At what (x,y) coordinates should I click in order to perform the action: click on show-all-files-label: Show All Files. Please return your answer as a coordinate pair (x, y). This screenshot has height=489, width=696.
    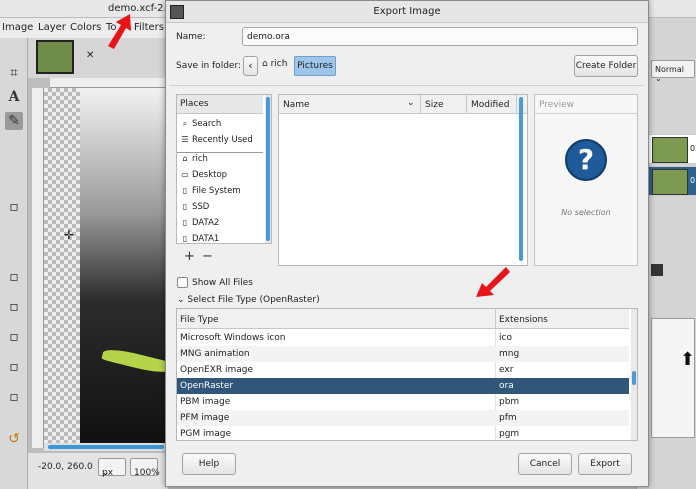
    Looking at the image, I should click on (222, 283).